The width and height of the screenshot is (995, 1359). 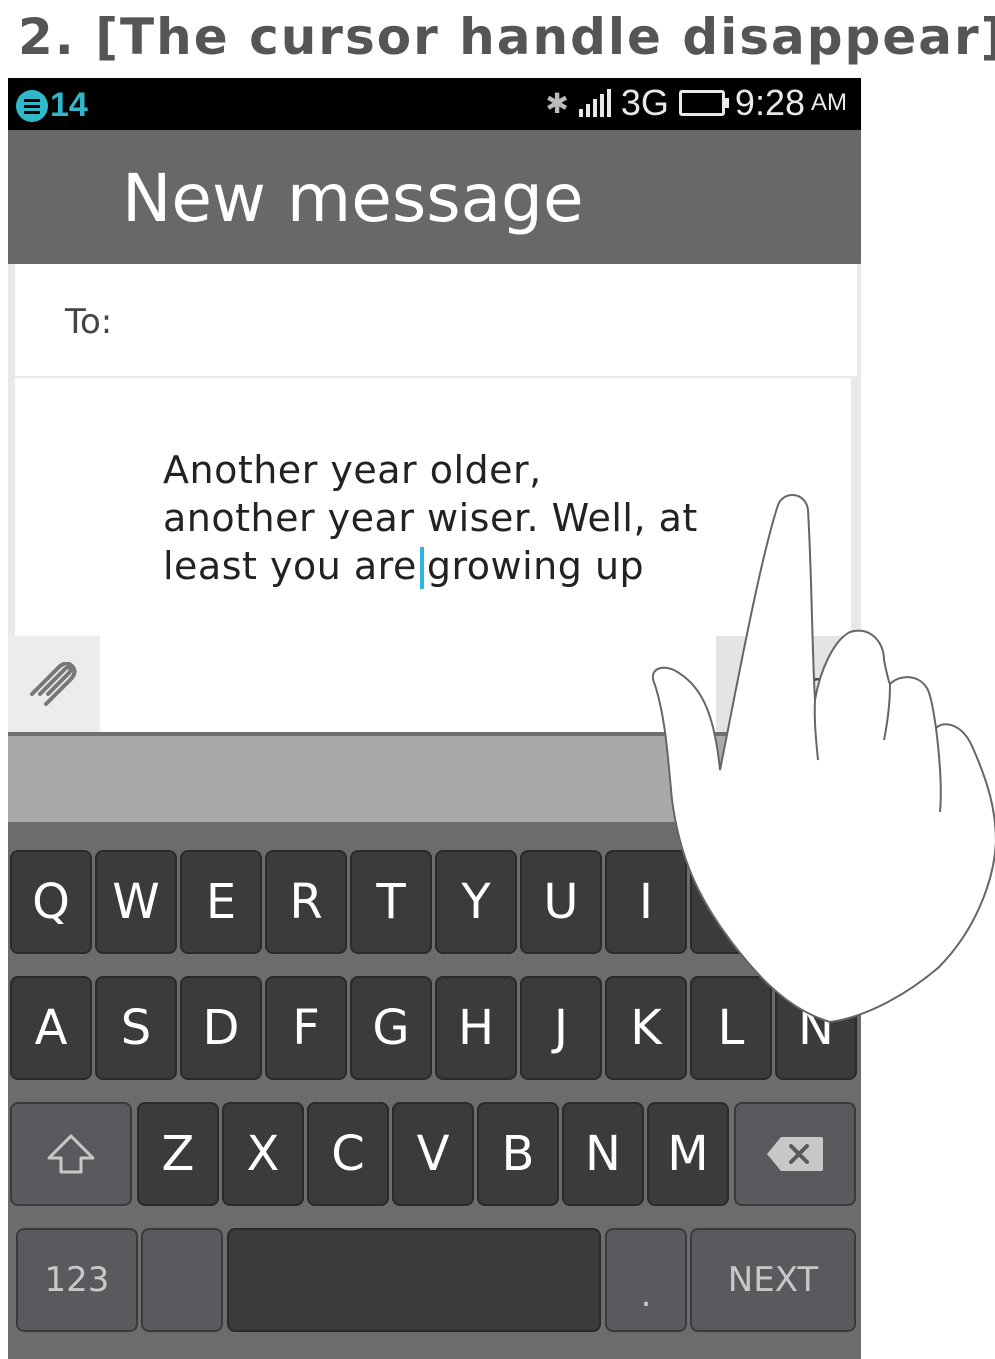 I want to click on key-x: X, so click(x=263, y=1154).